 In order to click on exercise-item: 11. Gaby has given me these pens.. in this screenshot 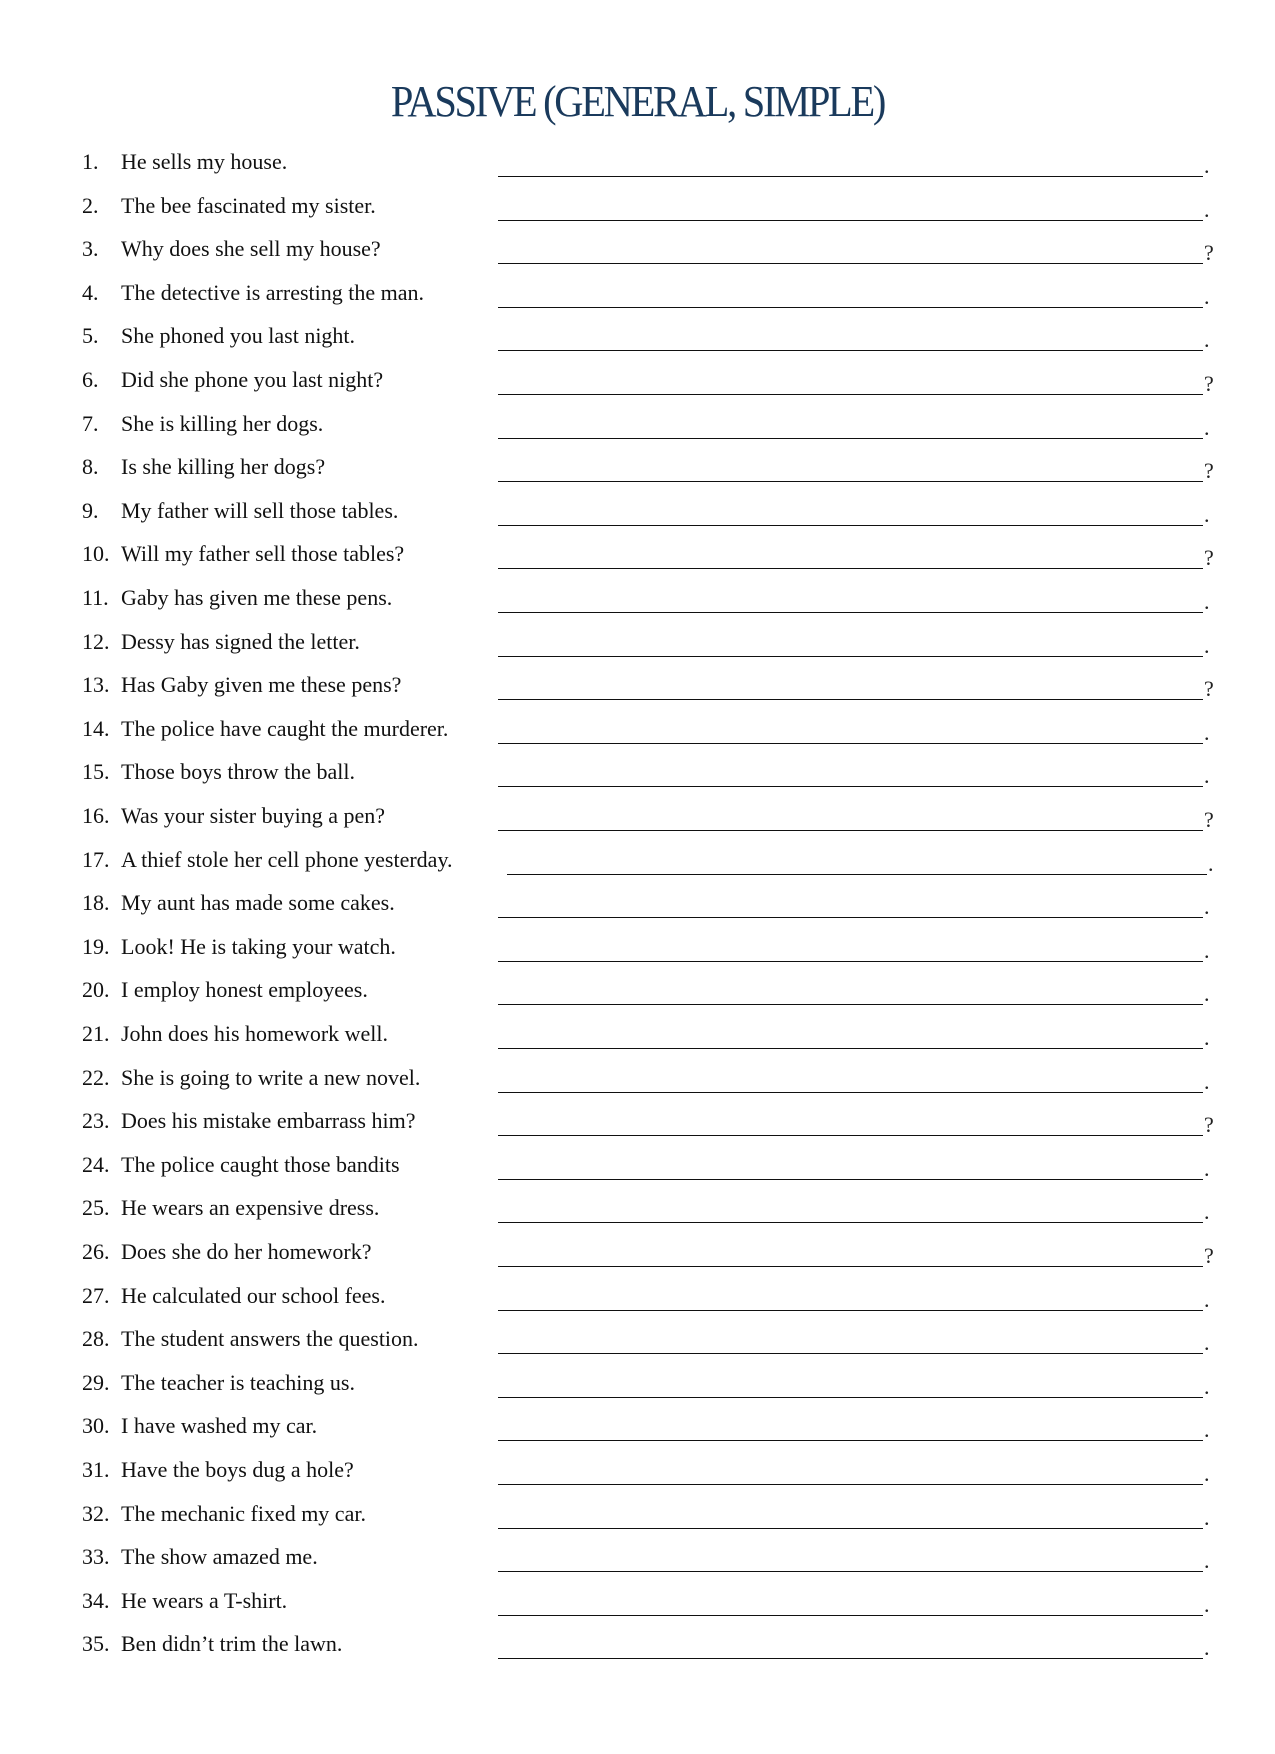, I will do `click(637, 604)`.